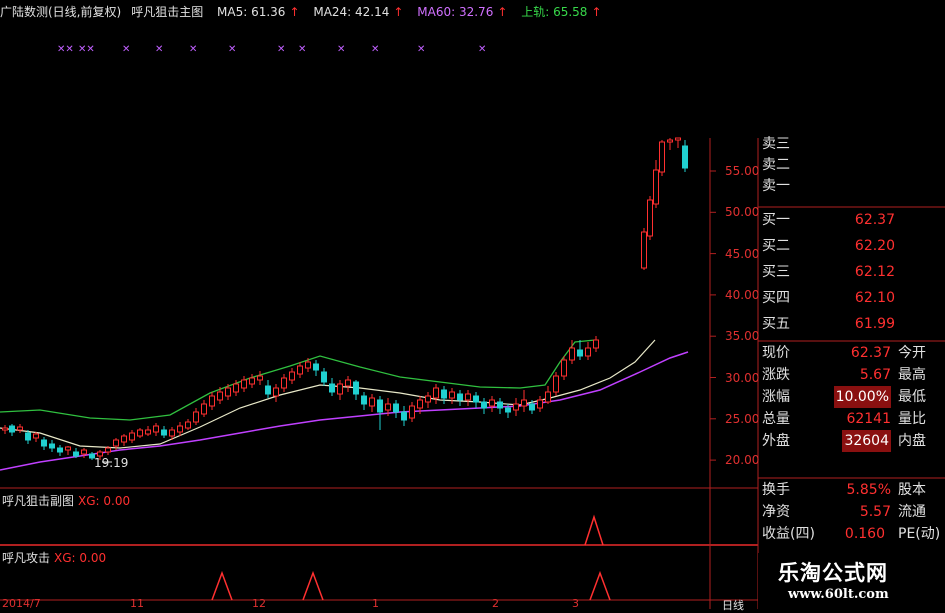 The width and height of the screenshot is (945, 613). What do you see at coordinates (776, 490) in the screenshot?
I see `quote-label: 换手` at bounding box center [776, 490].